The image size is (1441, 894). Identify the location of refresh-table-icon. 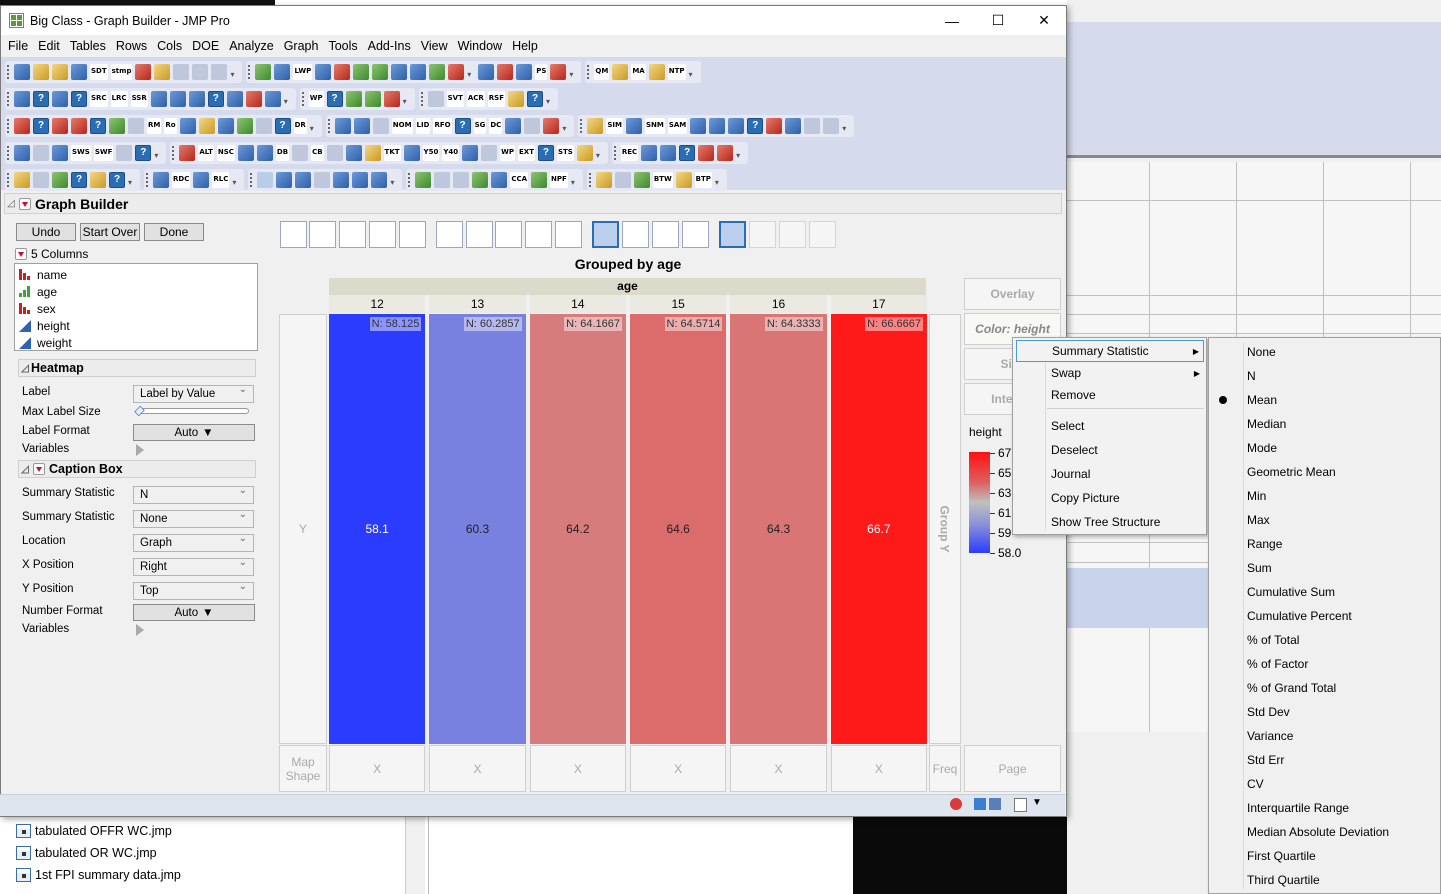
(201, 180).